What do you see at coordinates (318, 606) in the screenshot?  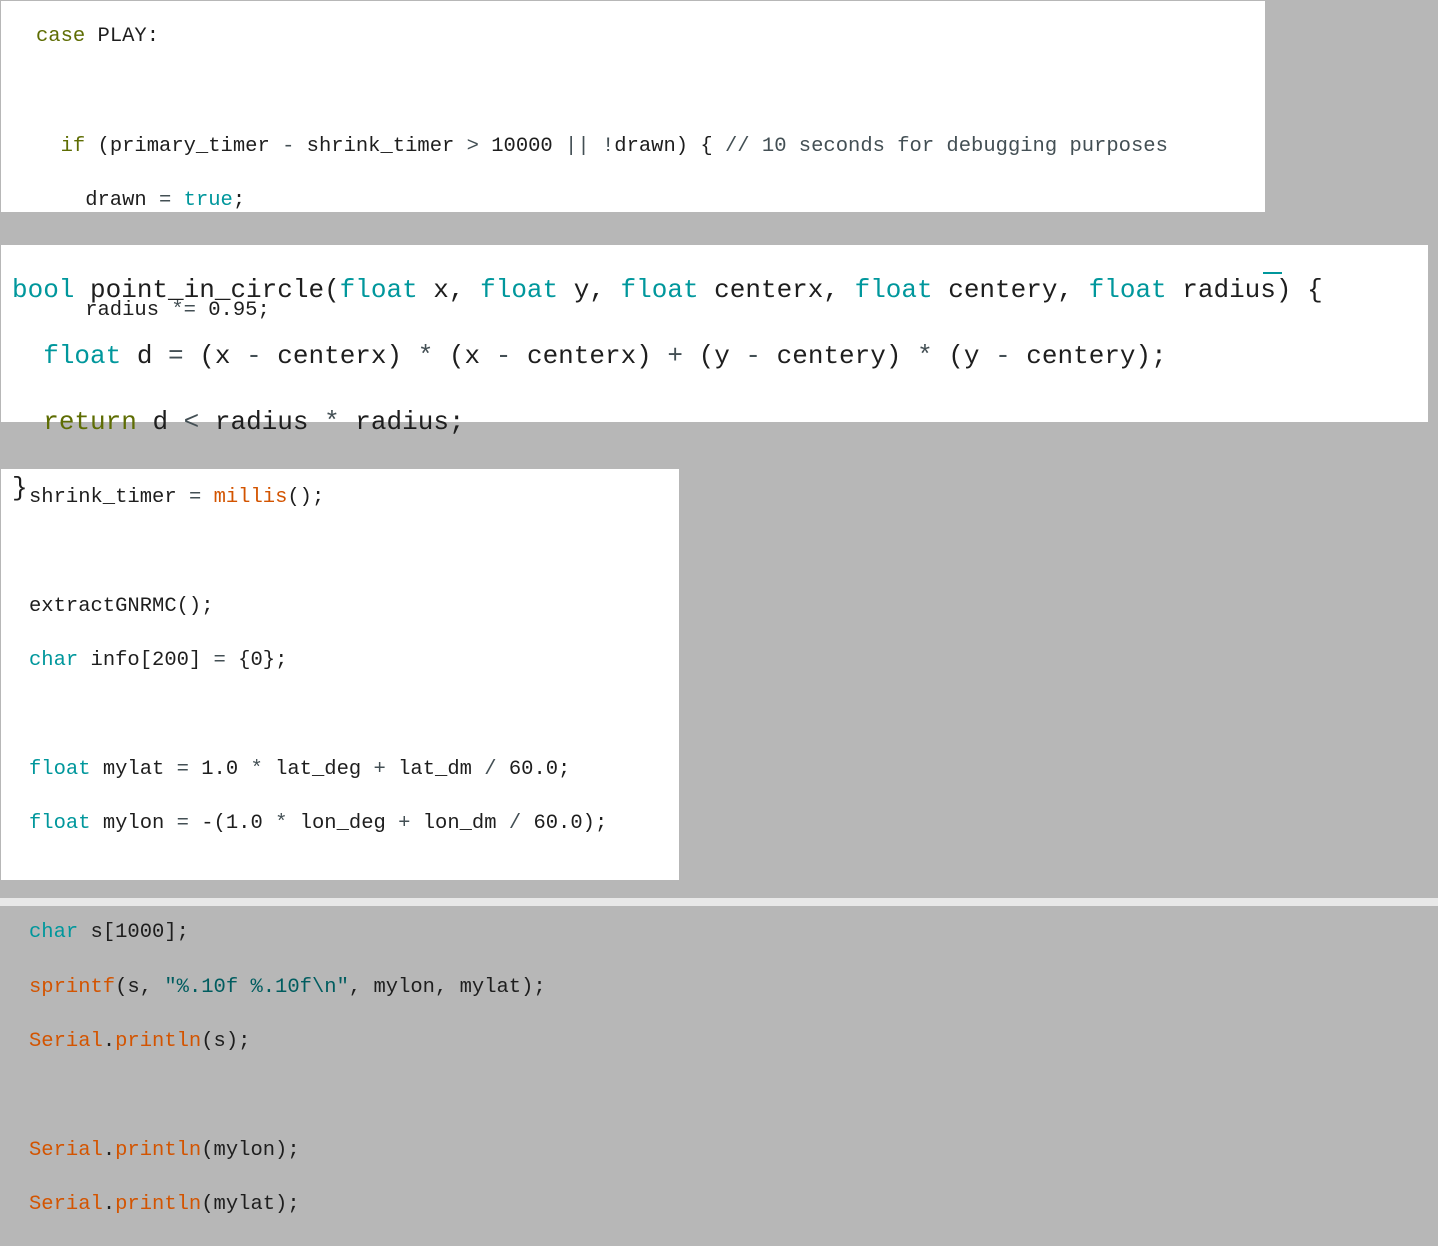 I see `code-line: extractGNRMC();` at bounding box center [318, 606].